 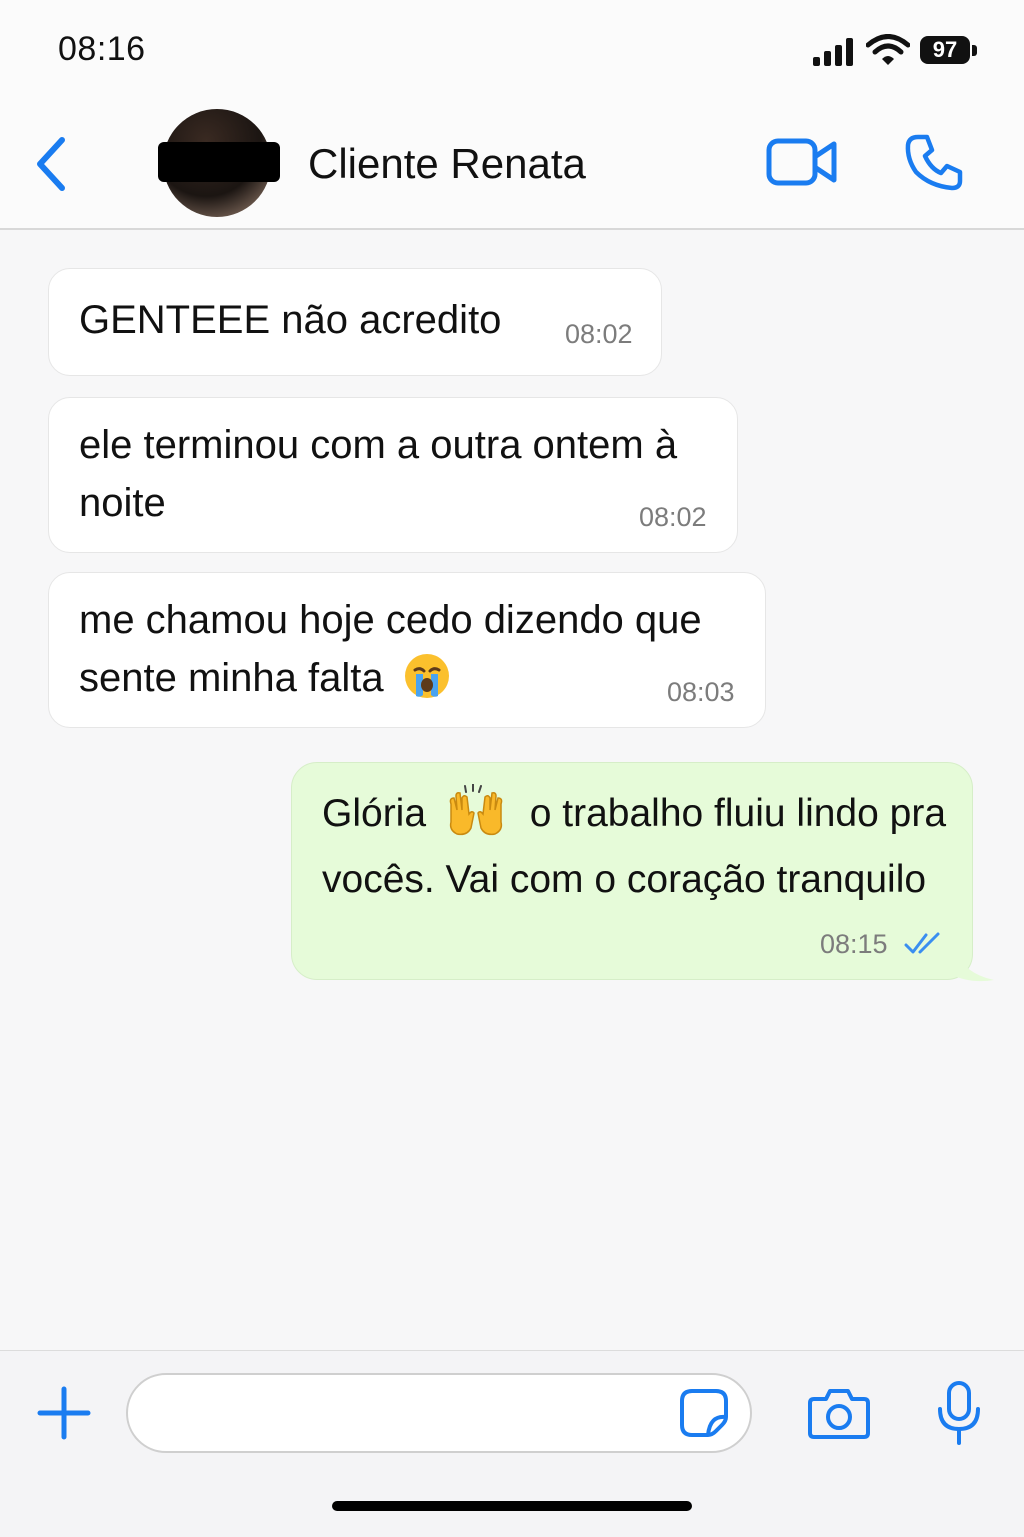 I want to click on camera-icon, so click(x=839, y=1413).